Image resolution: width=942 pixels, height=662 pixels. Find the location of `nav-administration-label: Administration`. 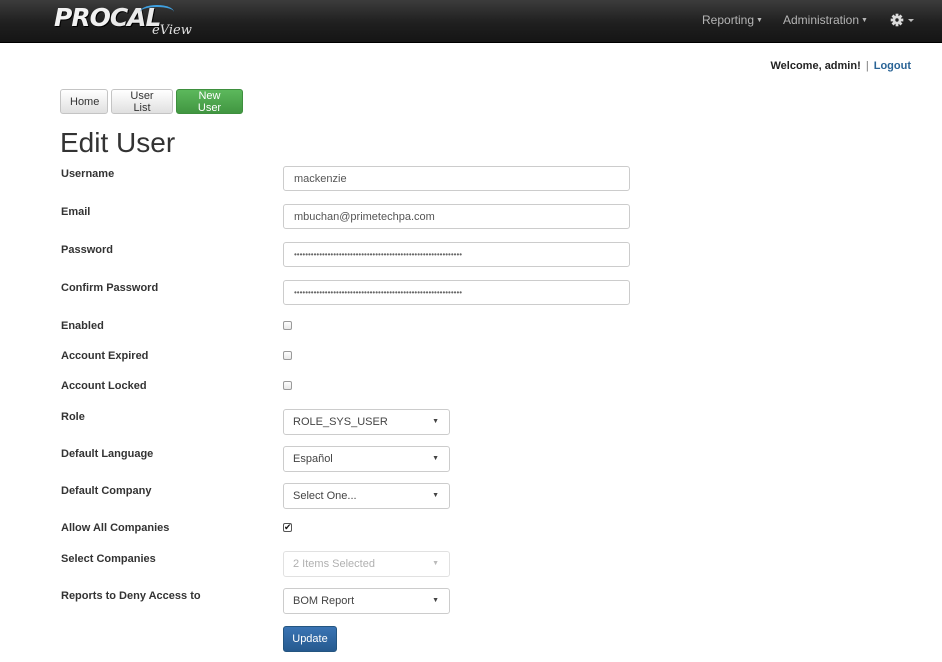

nav-administration-label: Administration is located at coordinates (821, 20).